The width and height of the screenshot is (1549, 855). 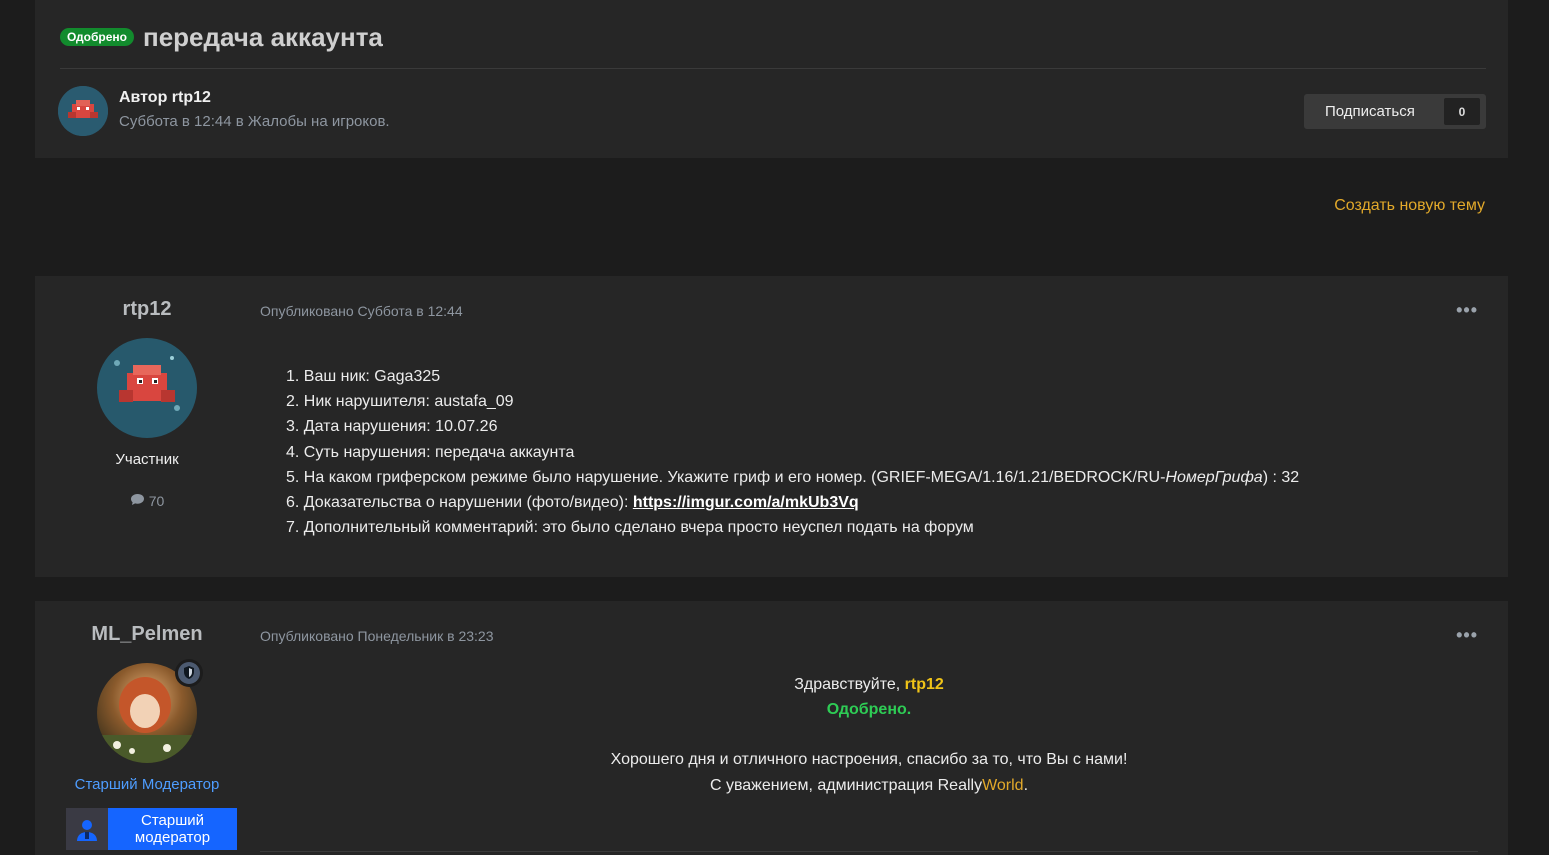 What do you see at coordinates (1026, 785) in the screenshot?
I see `signature-suffix: .` at bounding box center [1026, 785].